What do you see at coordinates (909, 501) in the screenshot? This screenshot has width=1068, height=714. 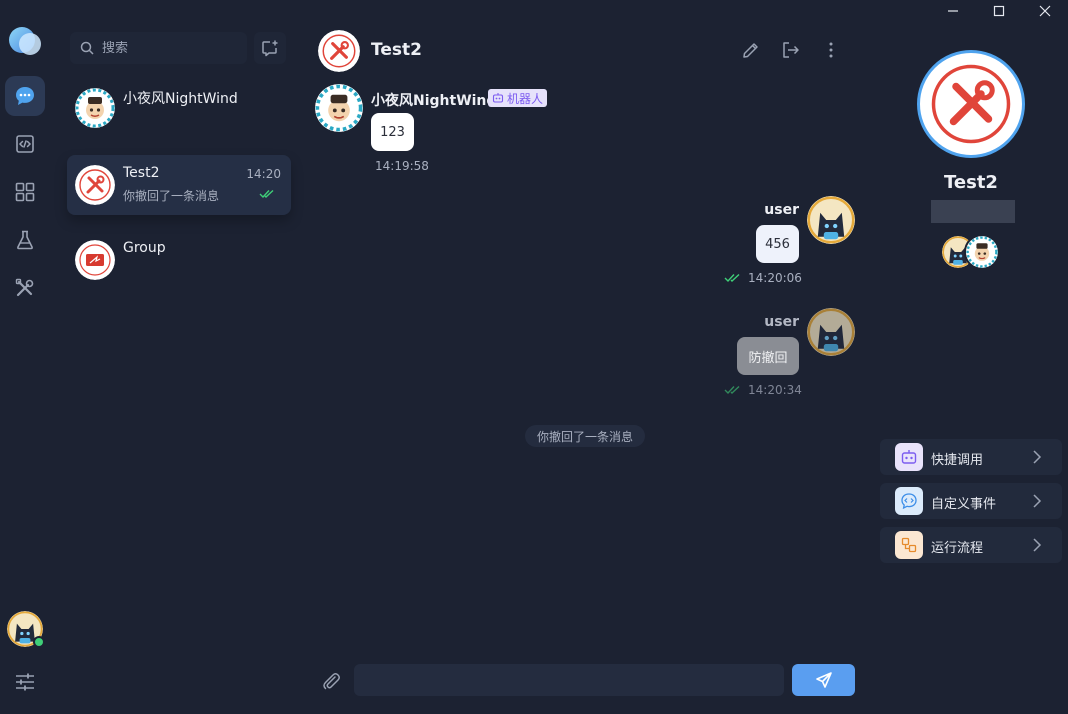 I see `code-chat-icon` at bounding box center [909, 501].